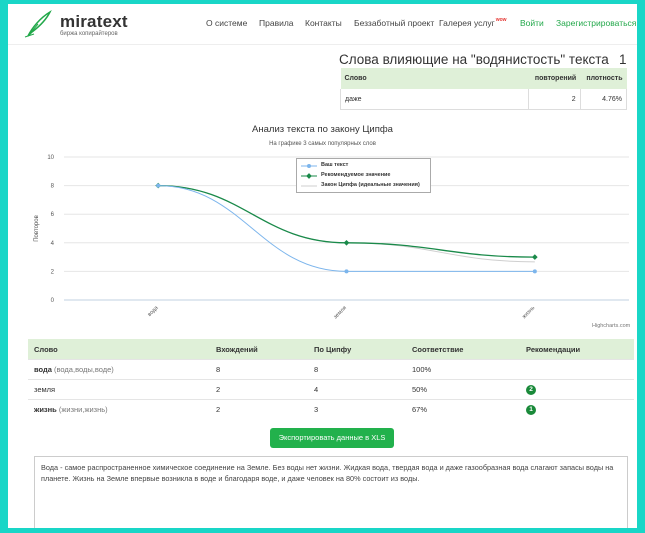 The image size is (645, 533). Describe the element at coordinates (119, 389) in the screenshot. I see `cell-word: земля` at that location.